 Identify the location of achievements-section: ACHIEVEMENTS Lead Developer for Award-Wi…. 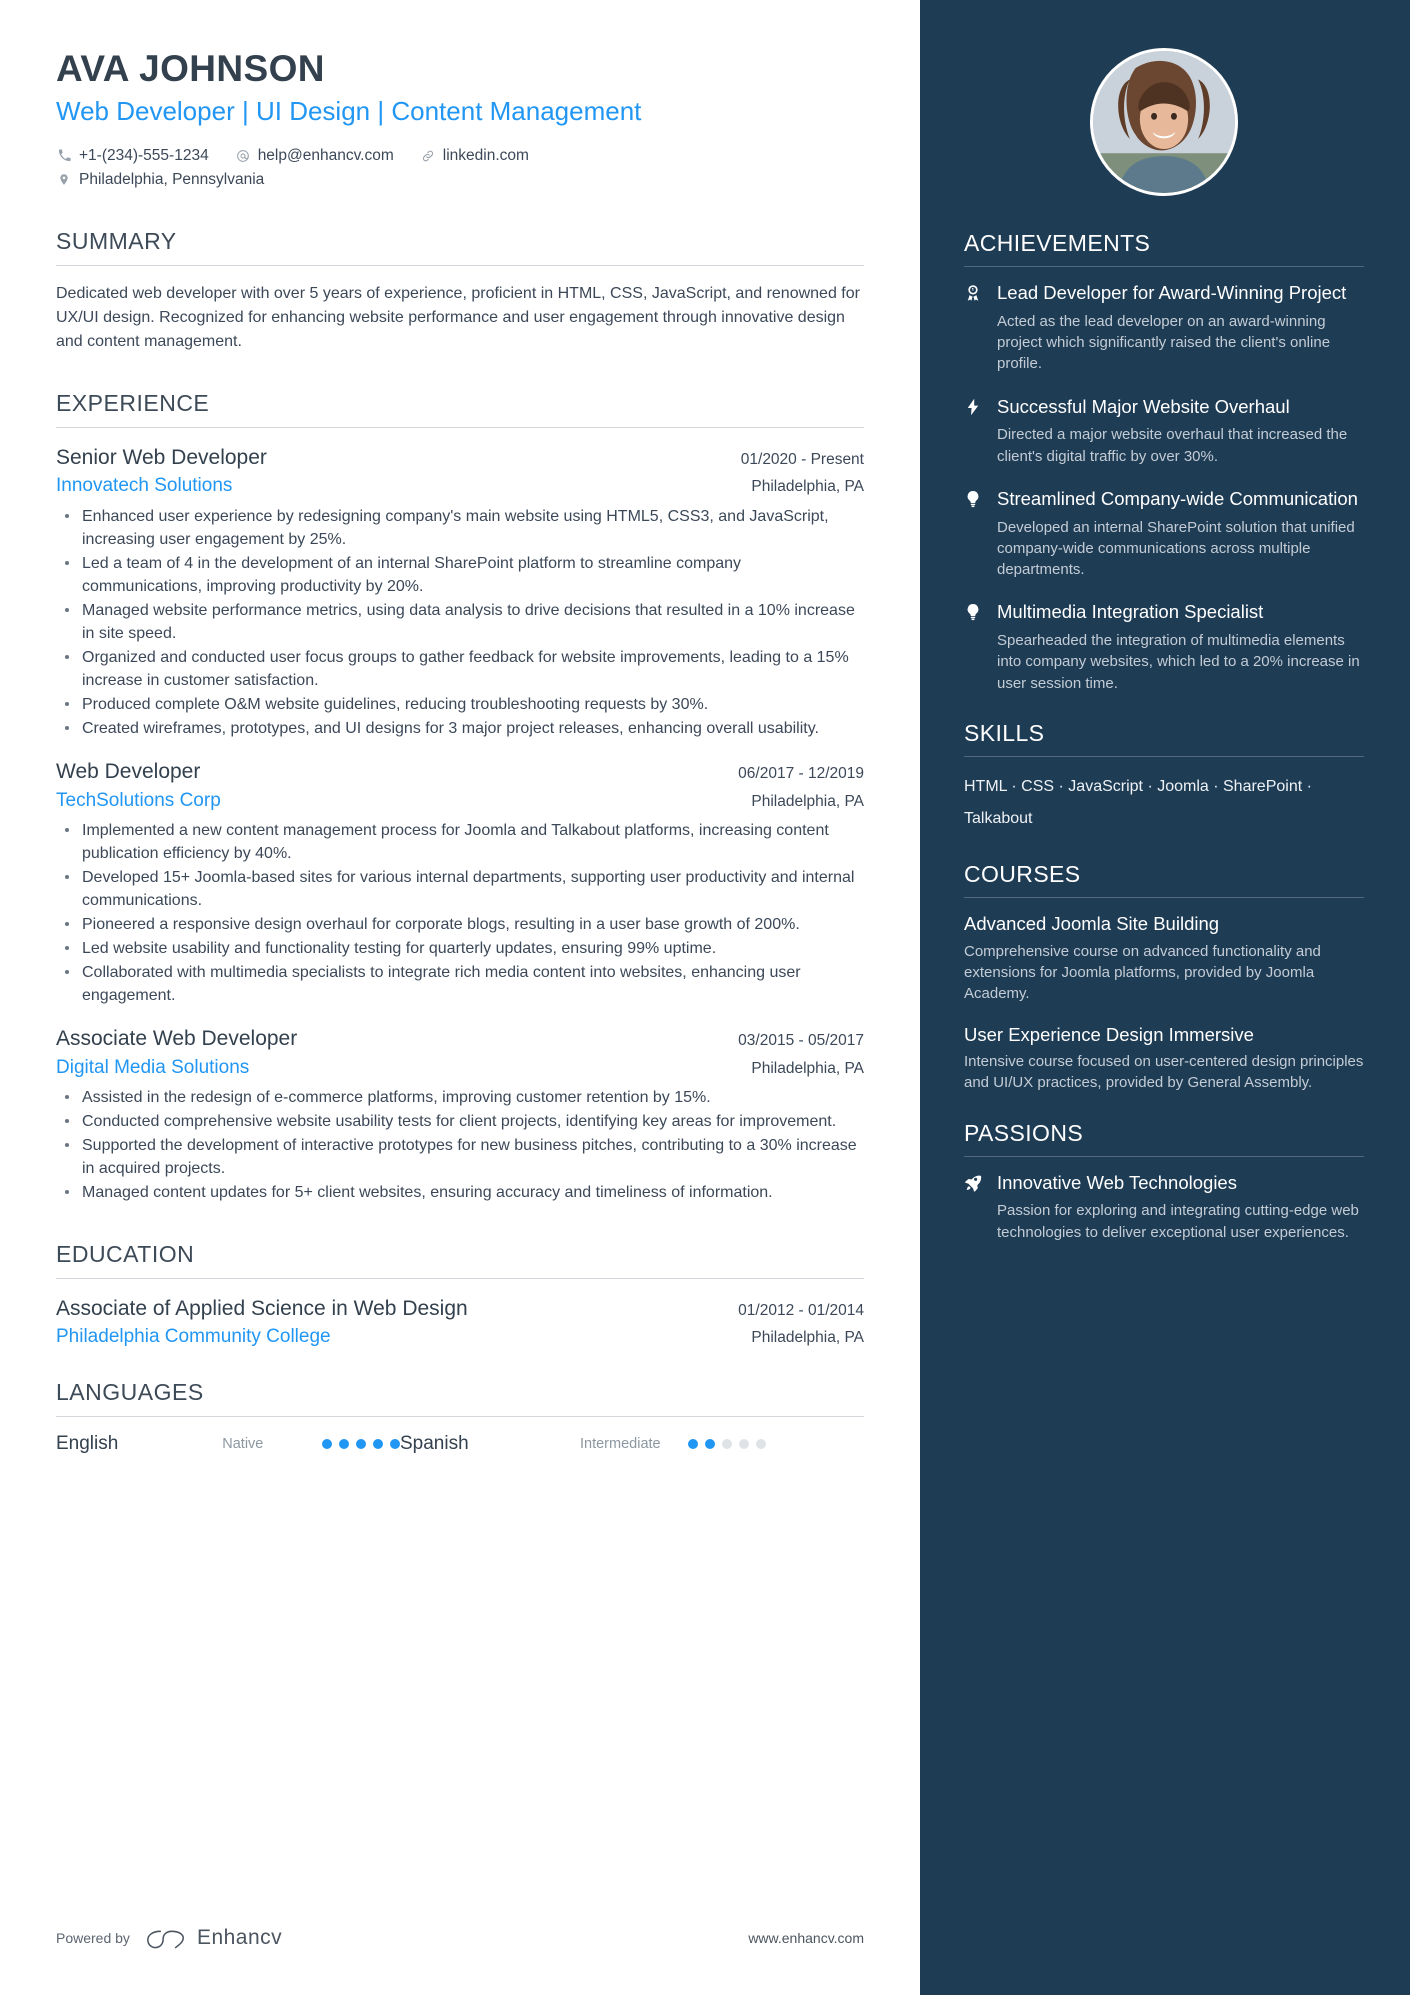
(1164, 462).